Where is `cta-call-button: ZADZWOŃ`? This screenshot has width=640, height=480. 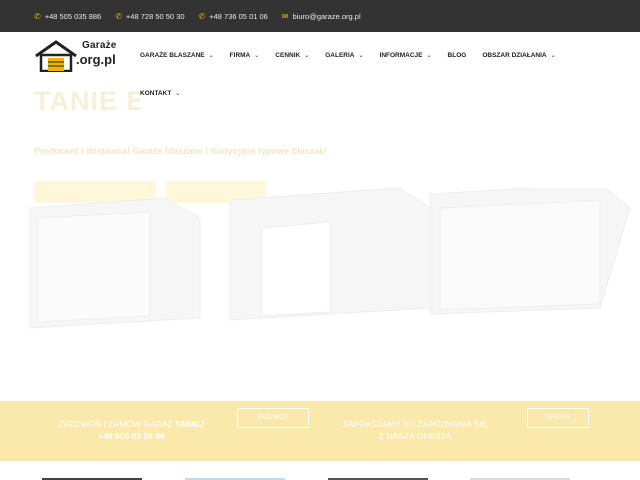
cta-call-button: ZADZWOŃ is located at coordinates (273, 418).